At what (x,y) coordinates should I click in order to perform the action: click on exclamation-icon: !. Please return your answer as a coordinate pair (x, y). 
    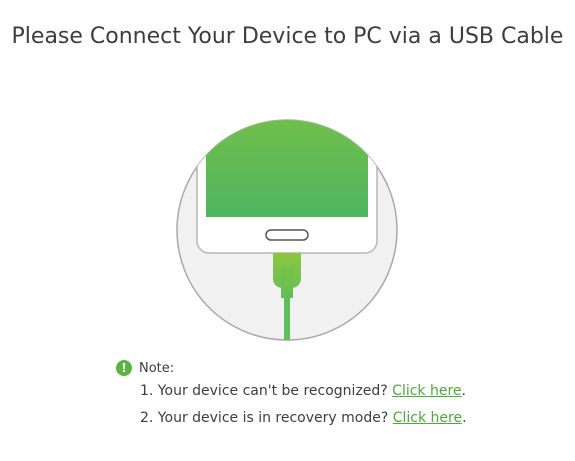
    Looking at the image, I should click on (124, 368).